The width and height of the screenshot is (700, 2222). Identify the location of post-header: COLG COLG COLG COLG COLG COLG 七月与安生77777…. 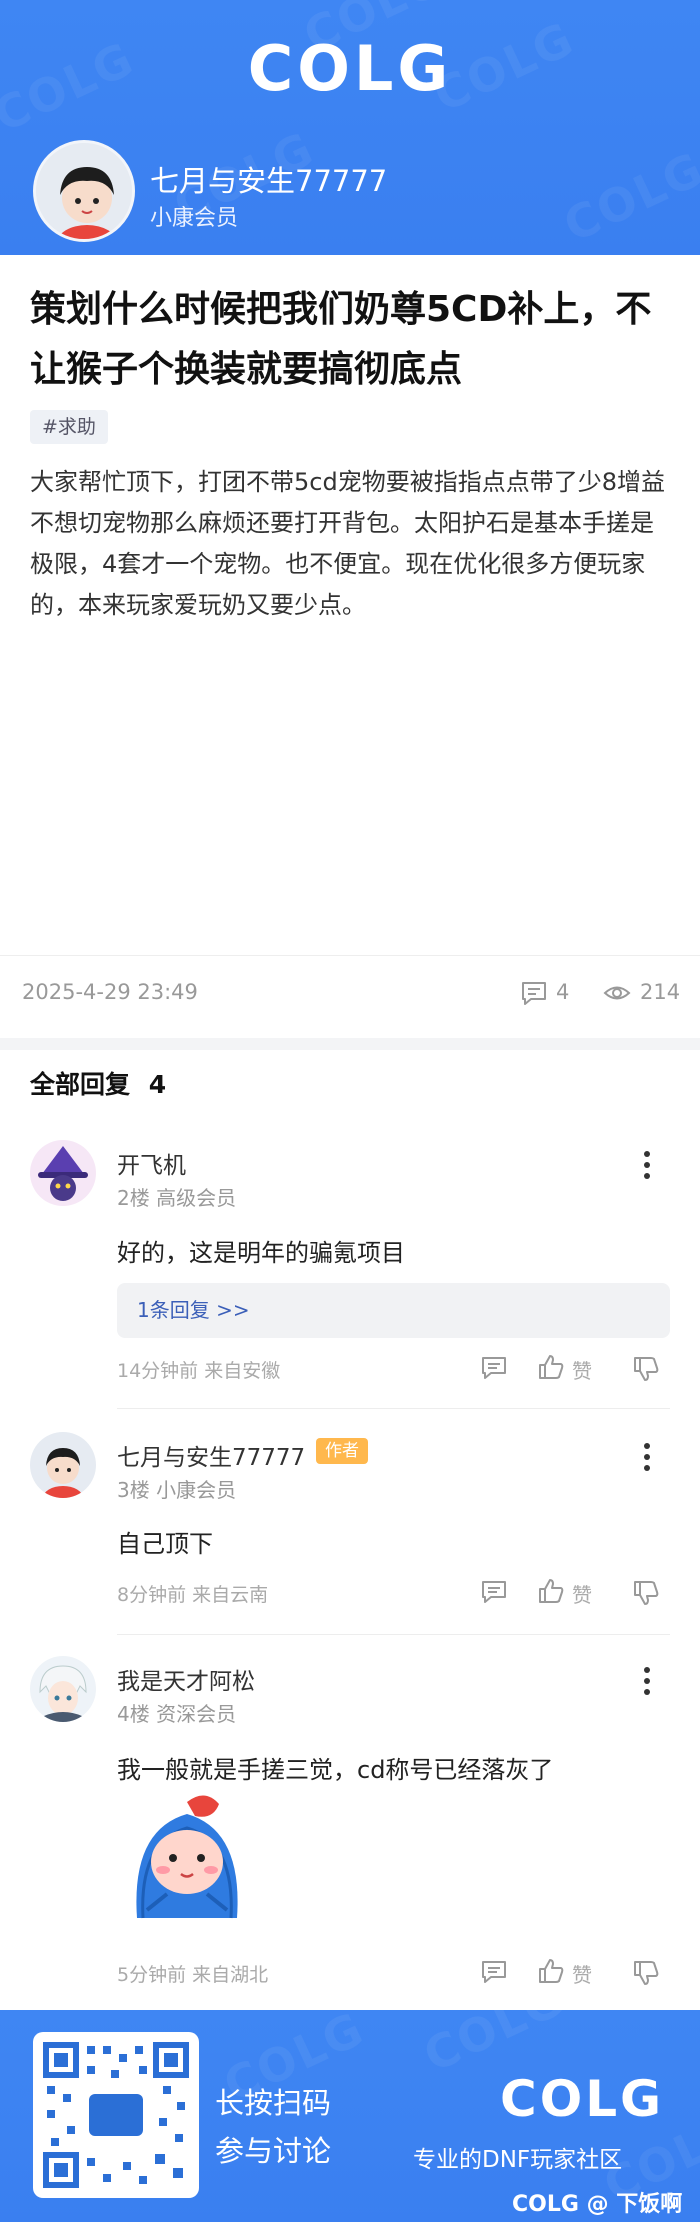
(350, 127).